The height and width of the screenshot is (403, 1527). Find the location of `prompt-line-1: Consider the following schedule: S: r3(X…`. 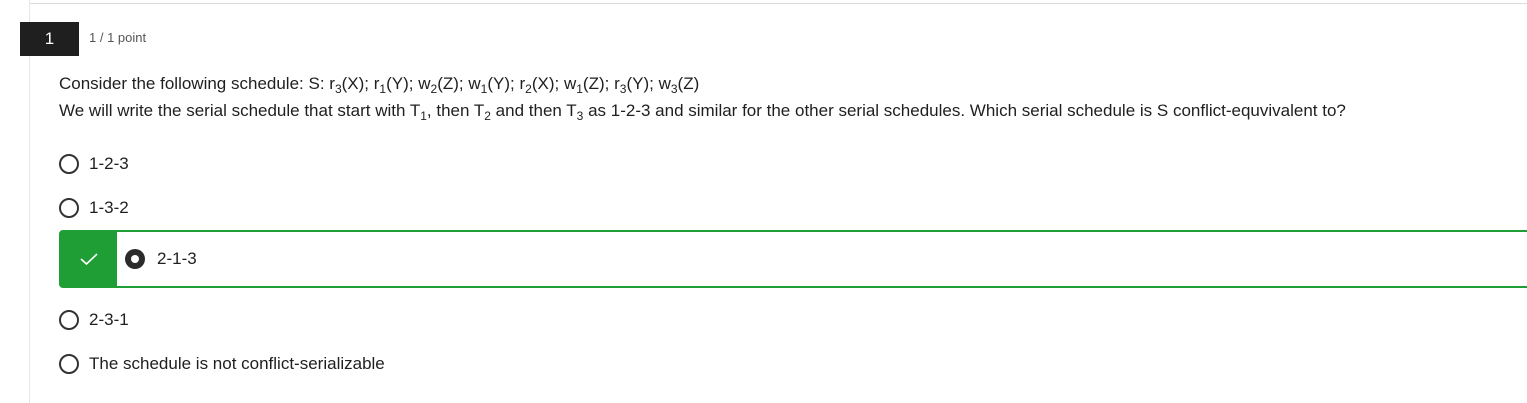

prompt-line-1: Consider the following schedule: S: r3(X… is located at coordinates (702, 83).